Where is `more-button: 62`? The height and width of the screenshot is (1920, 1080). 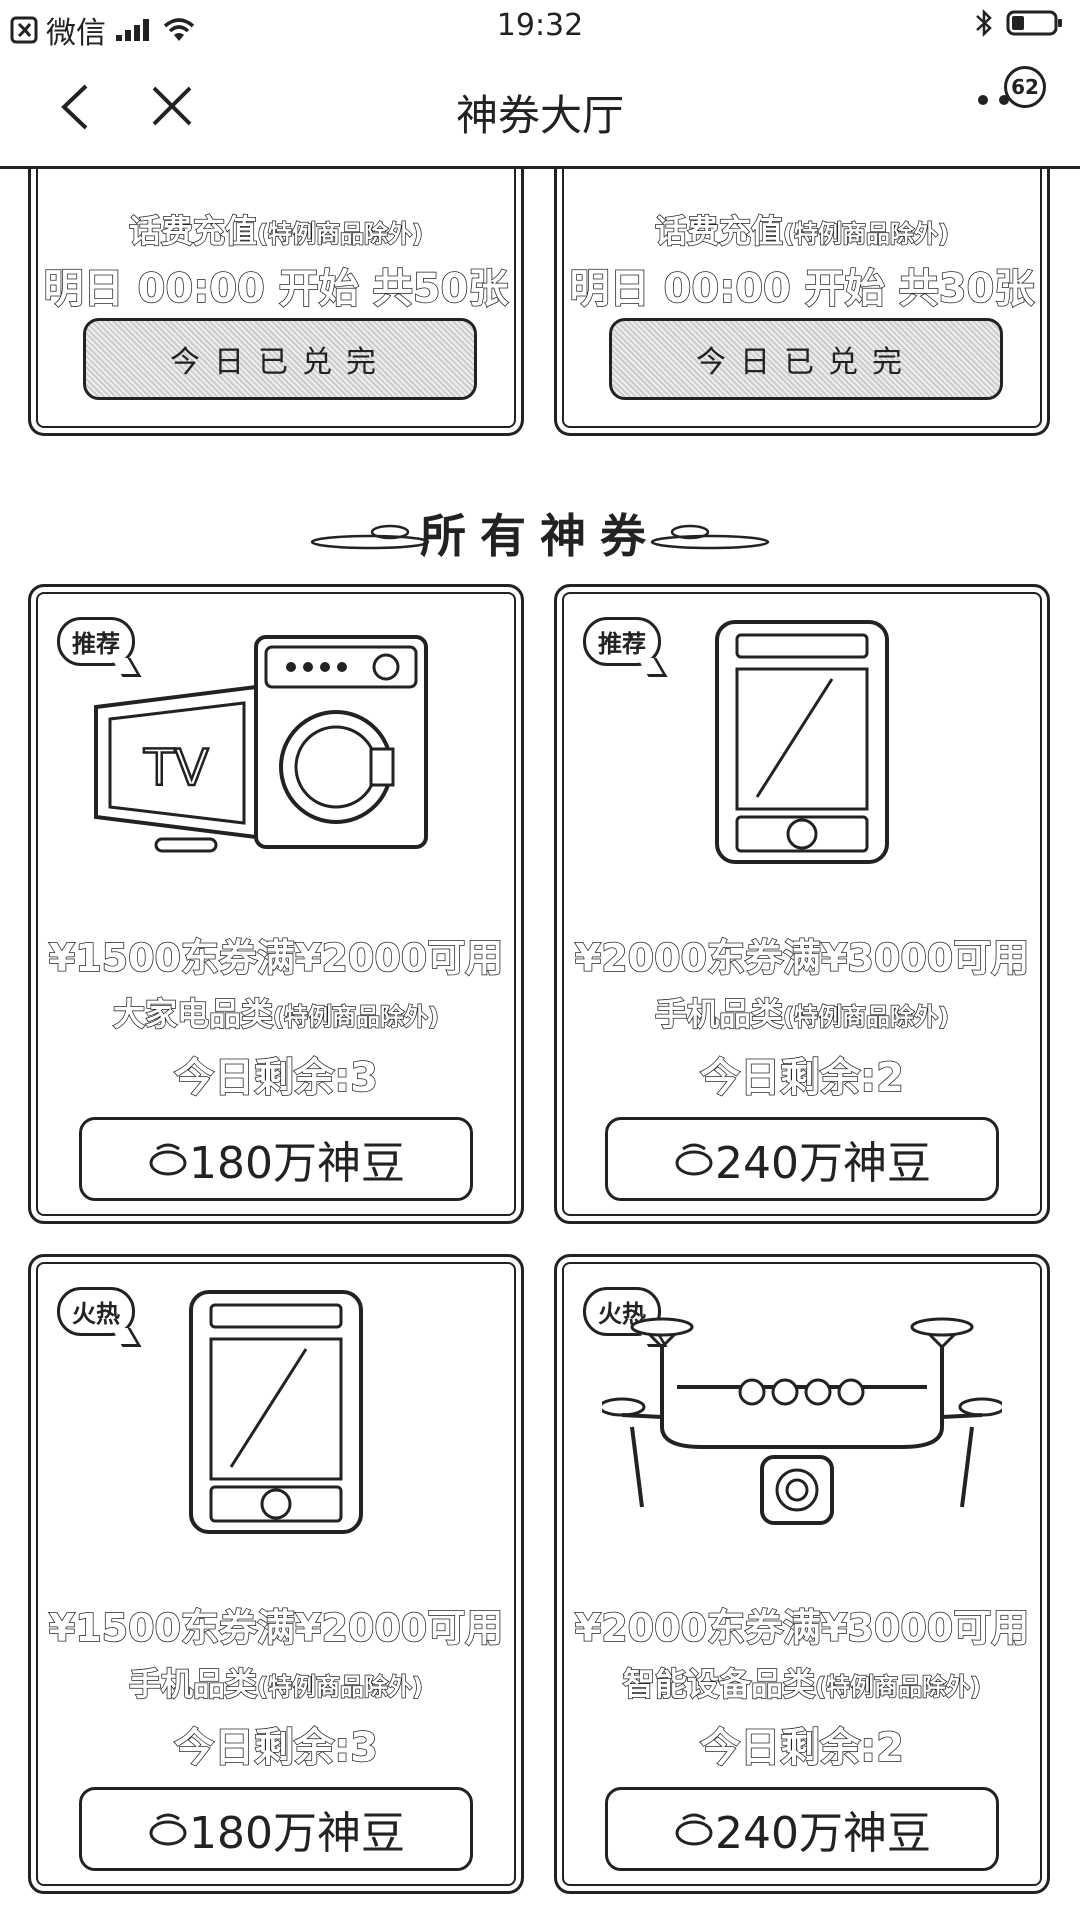 more-button: 62 is located at coordinates (1011, 88).